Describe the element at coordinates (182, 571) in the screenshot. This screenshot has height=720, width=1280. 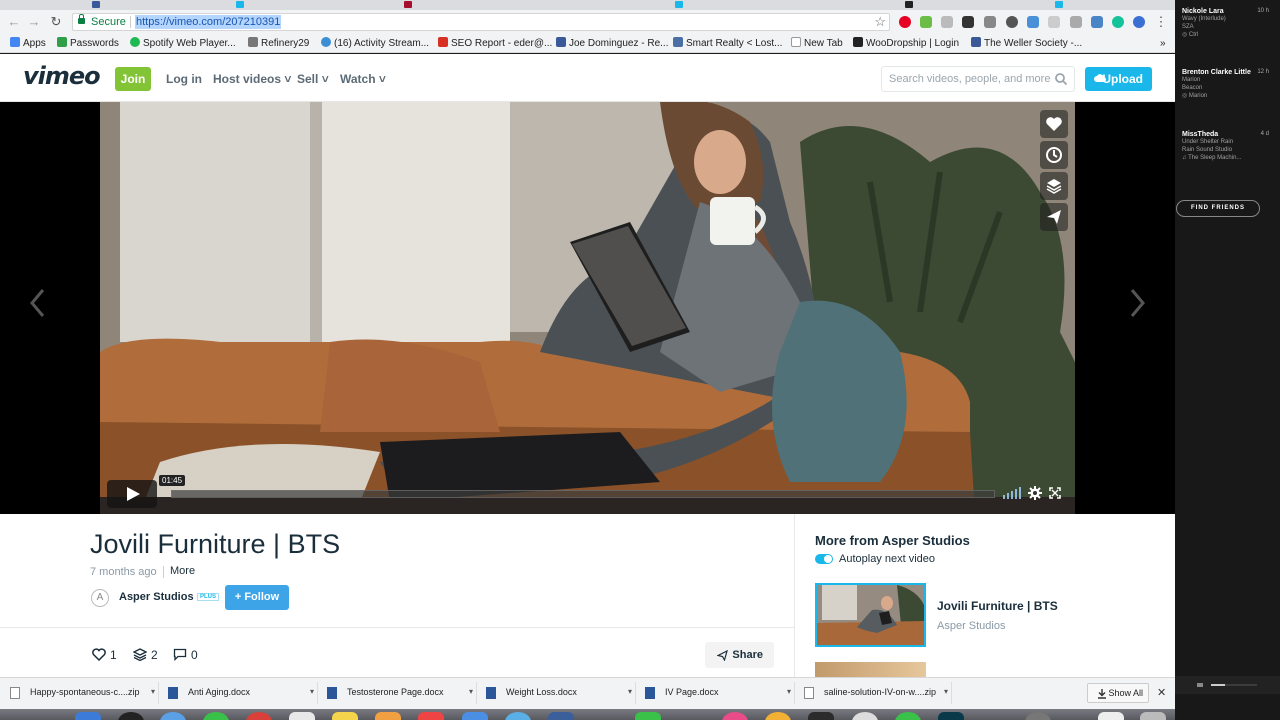
I see `more-link: More` at that location.